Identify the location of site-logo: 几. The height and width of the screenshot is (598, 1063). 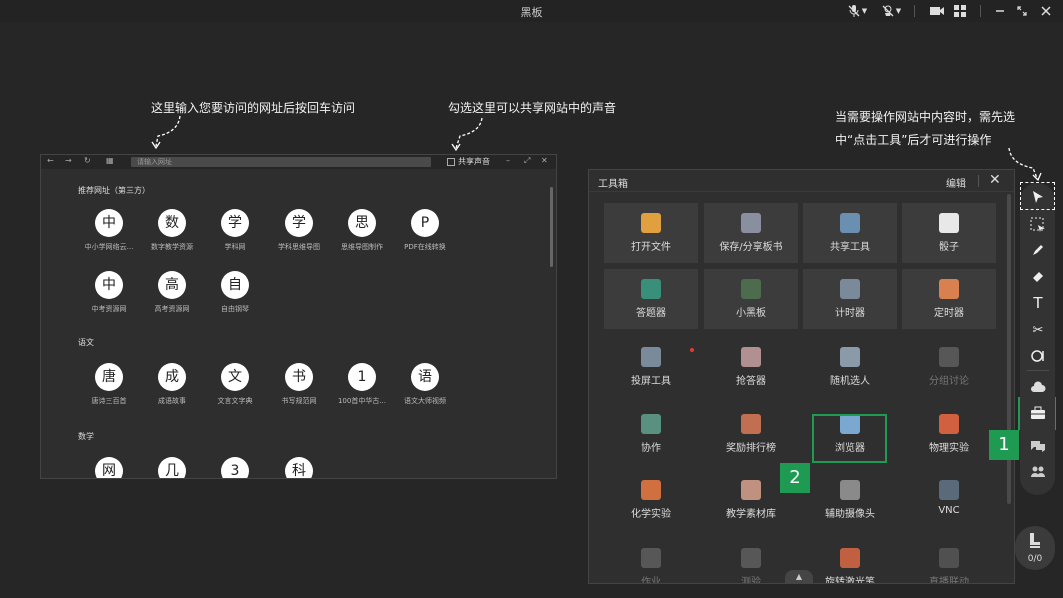
(172, 467).